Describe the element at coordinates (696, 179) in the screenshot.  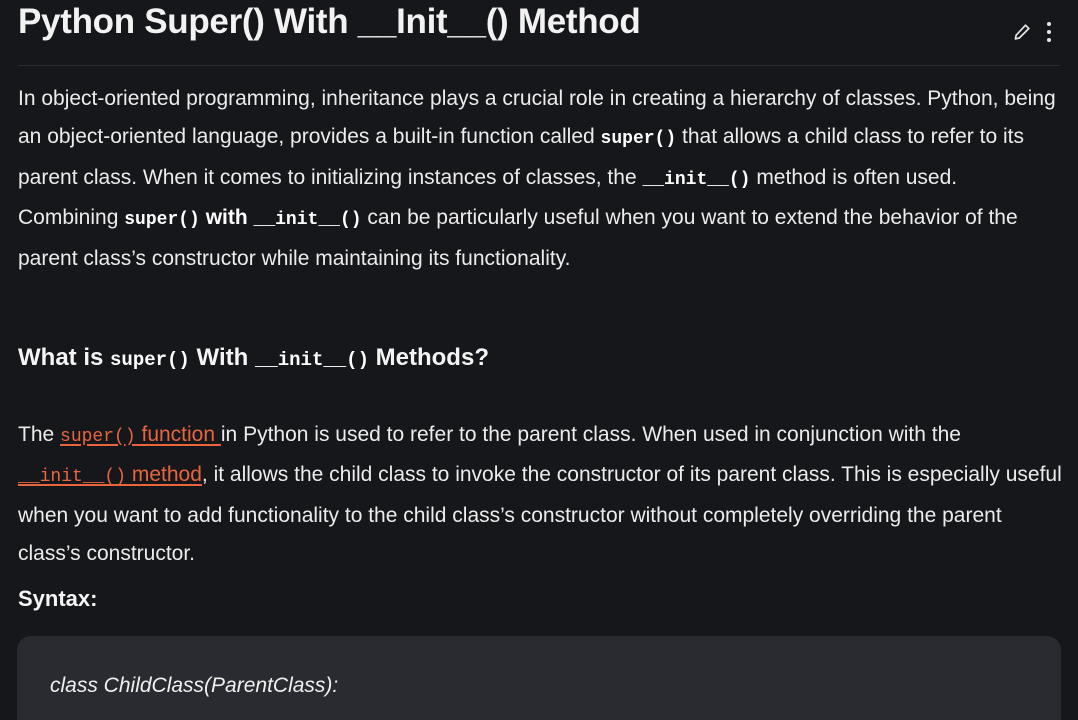
I see `intro-code-init: __init__()` at that location.